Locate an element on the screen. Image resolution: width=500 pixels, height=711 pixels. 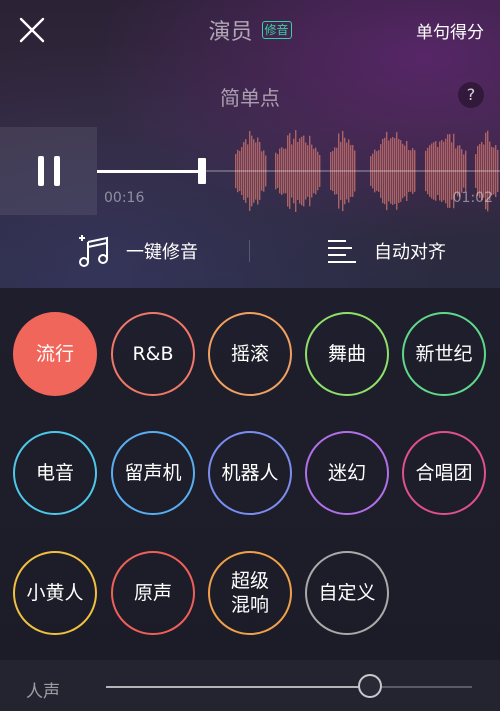
vocal-slider-fill is located at coordinates (238, 687).